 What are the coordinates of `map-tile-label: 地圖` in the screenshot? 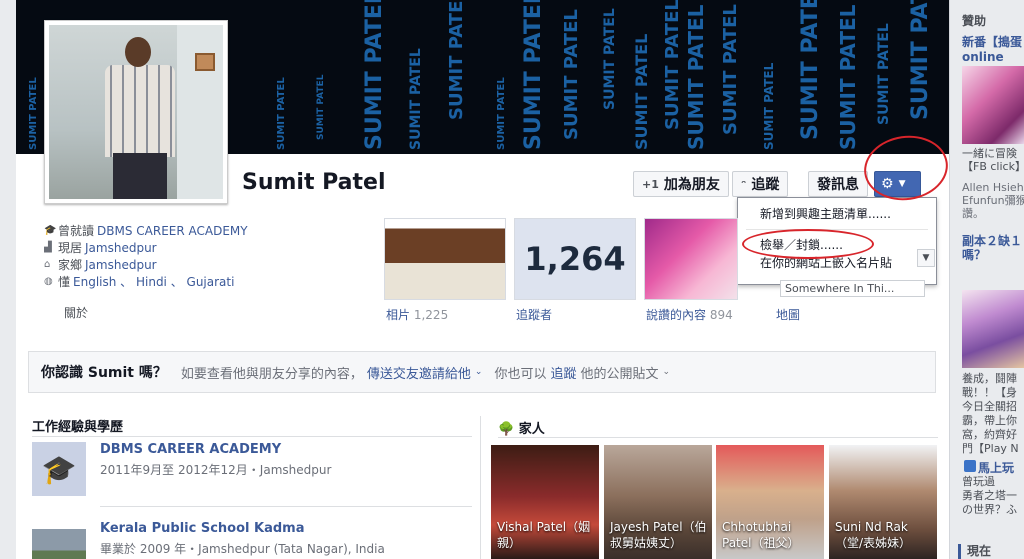 It's located at (788, 314).